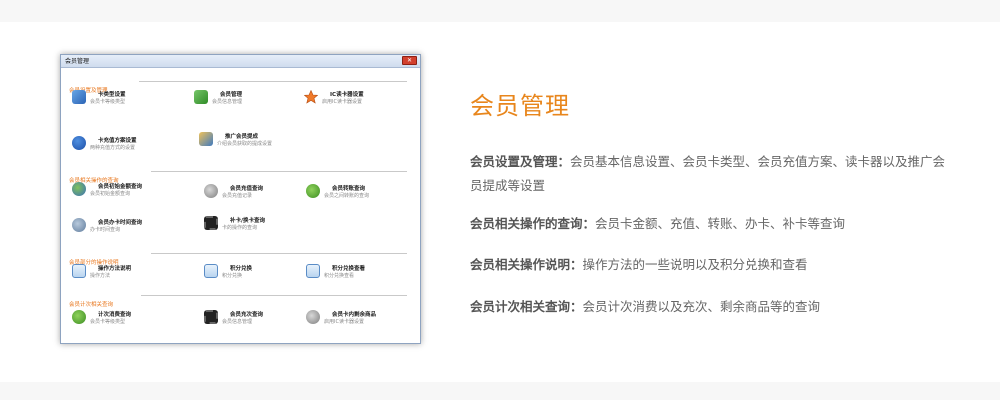 Image resolution: width=1000 pixels, height=400 pixels. I want to click on item-count-recharge-query: 会员充次查询 会员信息管理, so click(259, 319).